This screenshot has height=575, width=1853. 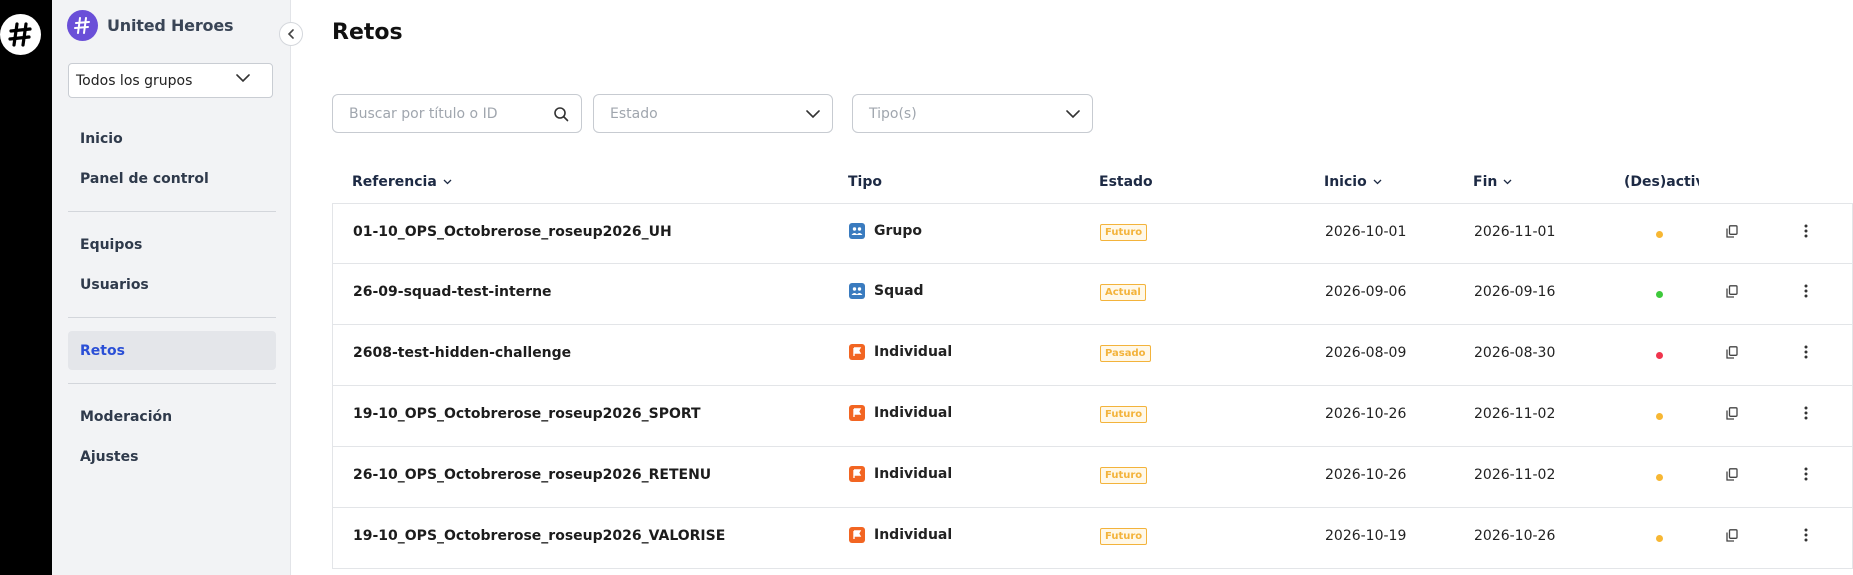 I want to click on column-header-label: Inicio, so click(x=1345, y=182).